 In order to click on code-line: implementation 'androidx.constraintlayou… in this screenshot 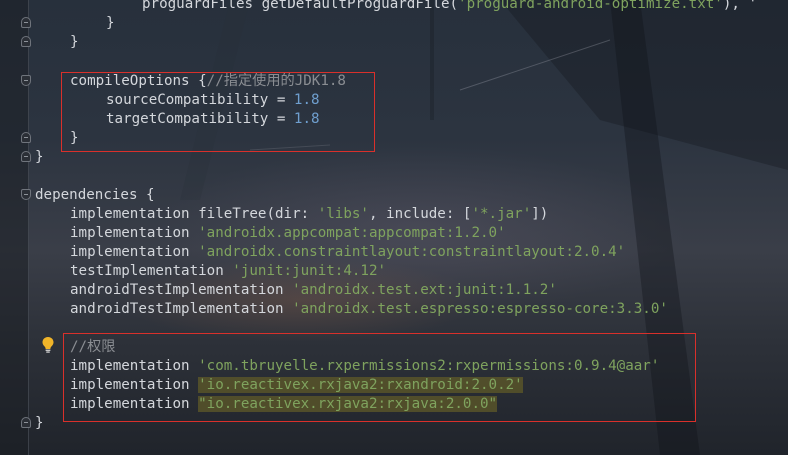, I will do `click(347, 252)`.